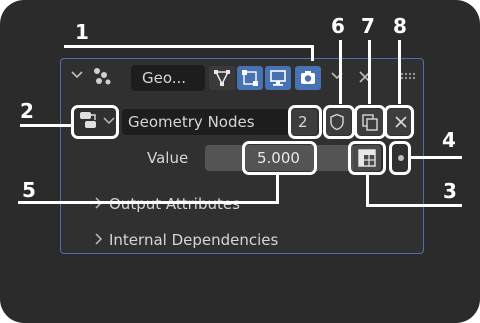 The image size is (480, 323). Describe the element at coordinates (102, 76) in the screenshot. I see `geometry-nodes-icon` at that location.